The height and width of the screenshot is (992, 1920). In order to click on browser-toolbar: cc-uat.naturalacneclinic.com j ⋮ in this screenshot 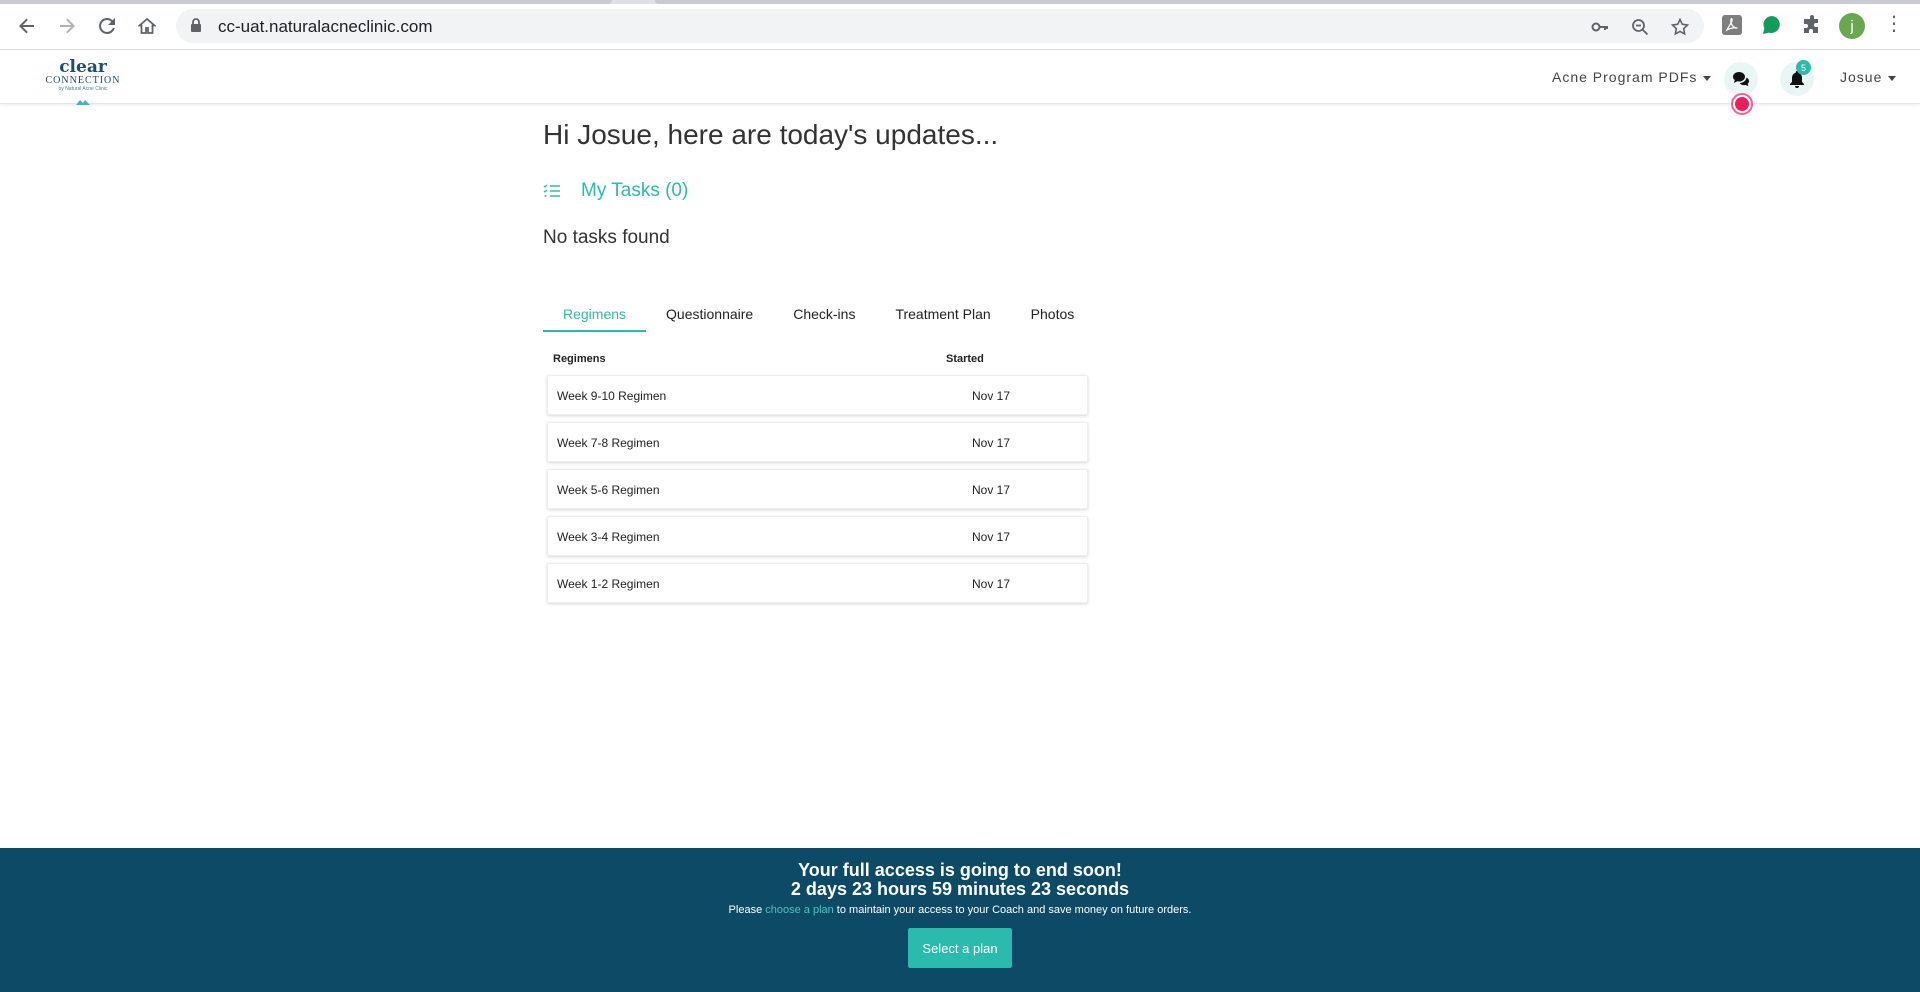, I will do `click(960, 25)`.